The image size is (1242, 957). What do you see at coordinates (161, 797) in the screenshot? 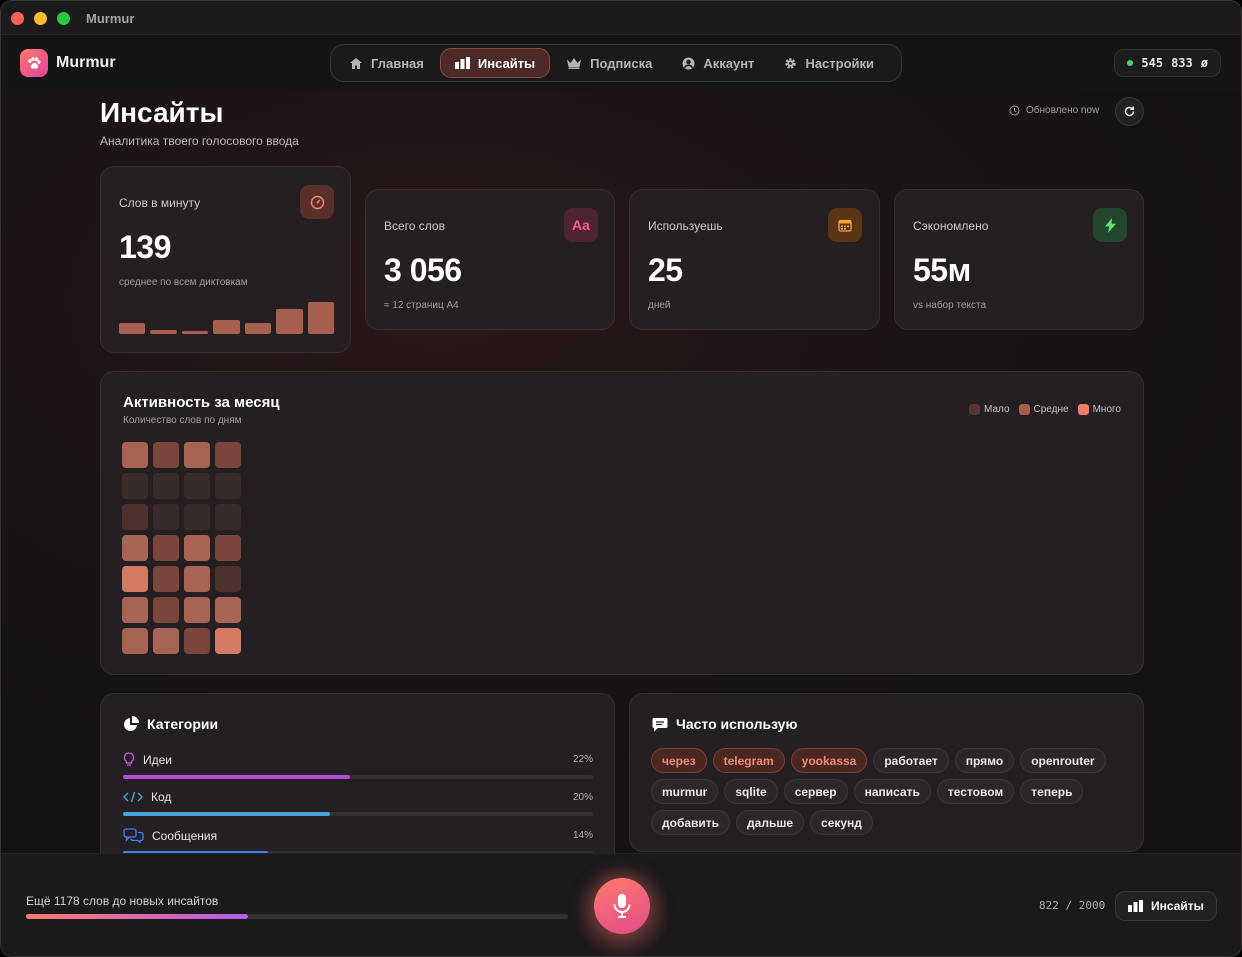
I see `category-name: Код` at bounding box center [161, 797].